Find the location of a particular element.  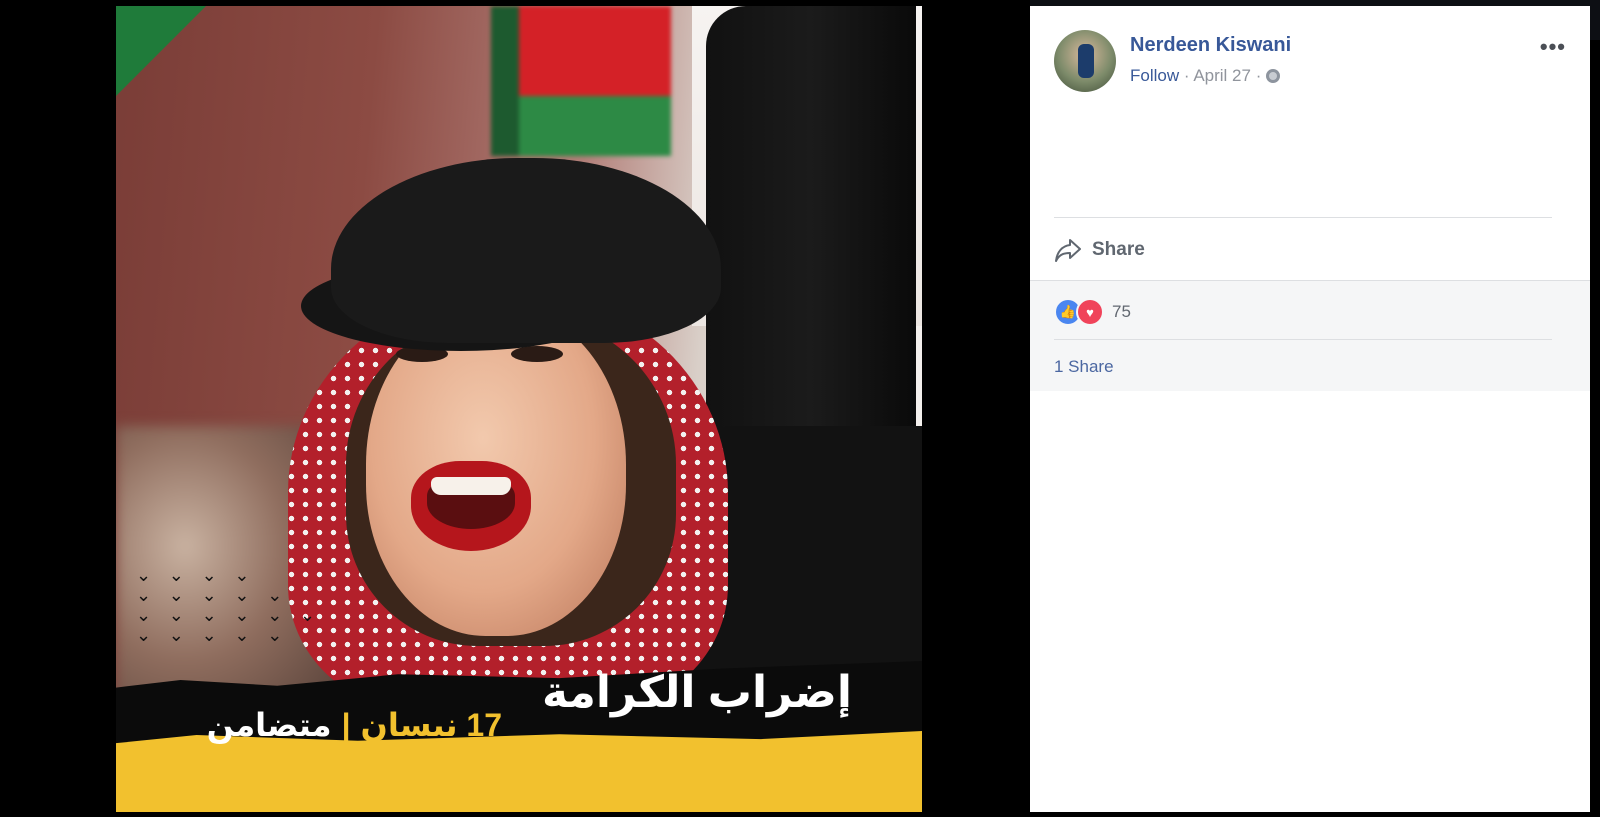

share-button-label: Share is located at coordinates (1118, 249).